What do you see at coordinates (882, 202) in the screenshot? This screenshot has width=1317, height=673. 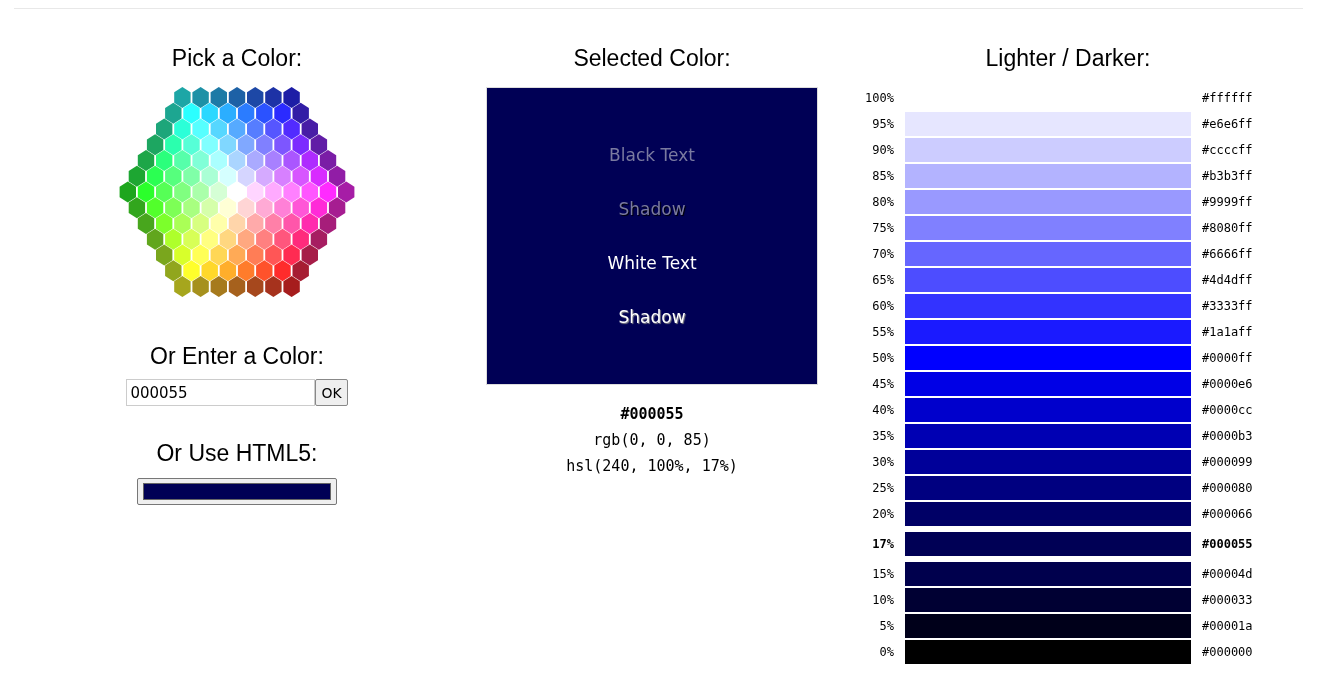 I see `shade-percent: 80%` at bounding box center [882, 202].